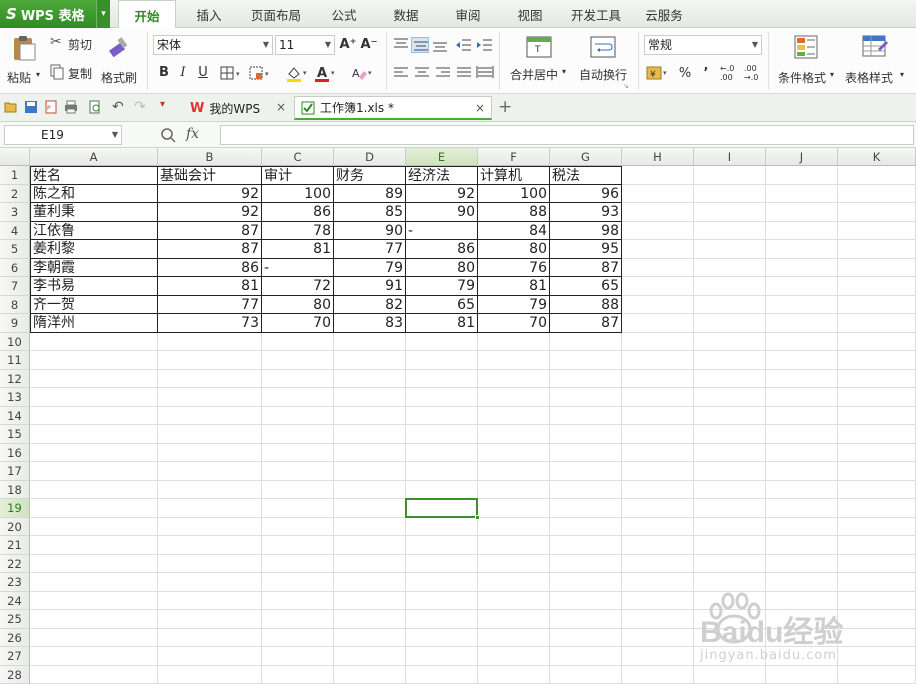  I want to click on cell-D26, so click(370, 637).